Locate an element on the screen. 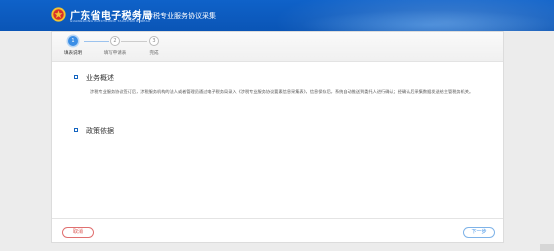 This screenshot has height=251, width=554. step-2-label: 填写申请表 is located at coordinates (115, 53).